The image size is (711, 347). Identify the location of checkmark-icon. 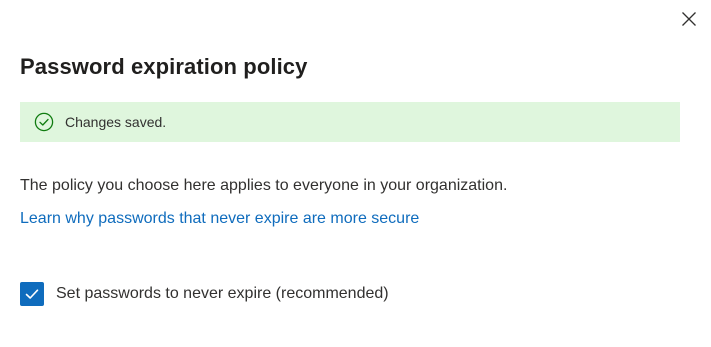
(32, 294).